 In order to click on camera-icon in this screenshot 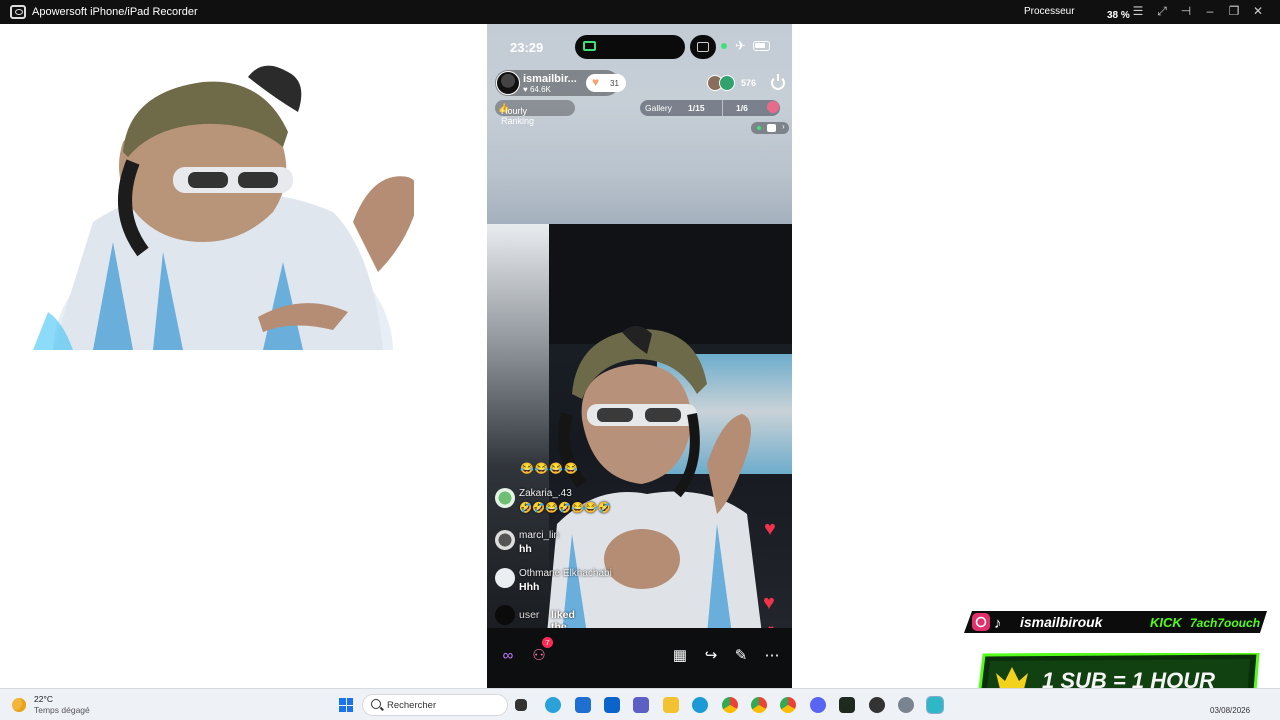, I will do `click(771, 128)`.